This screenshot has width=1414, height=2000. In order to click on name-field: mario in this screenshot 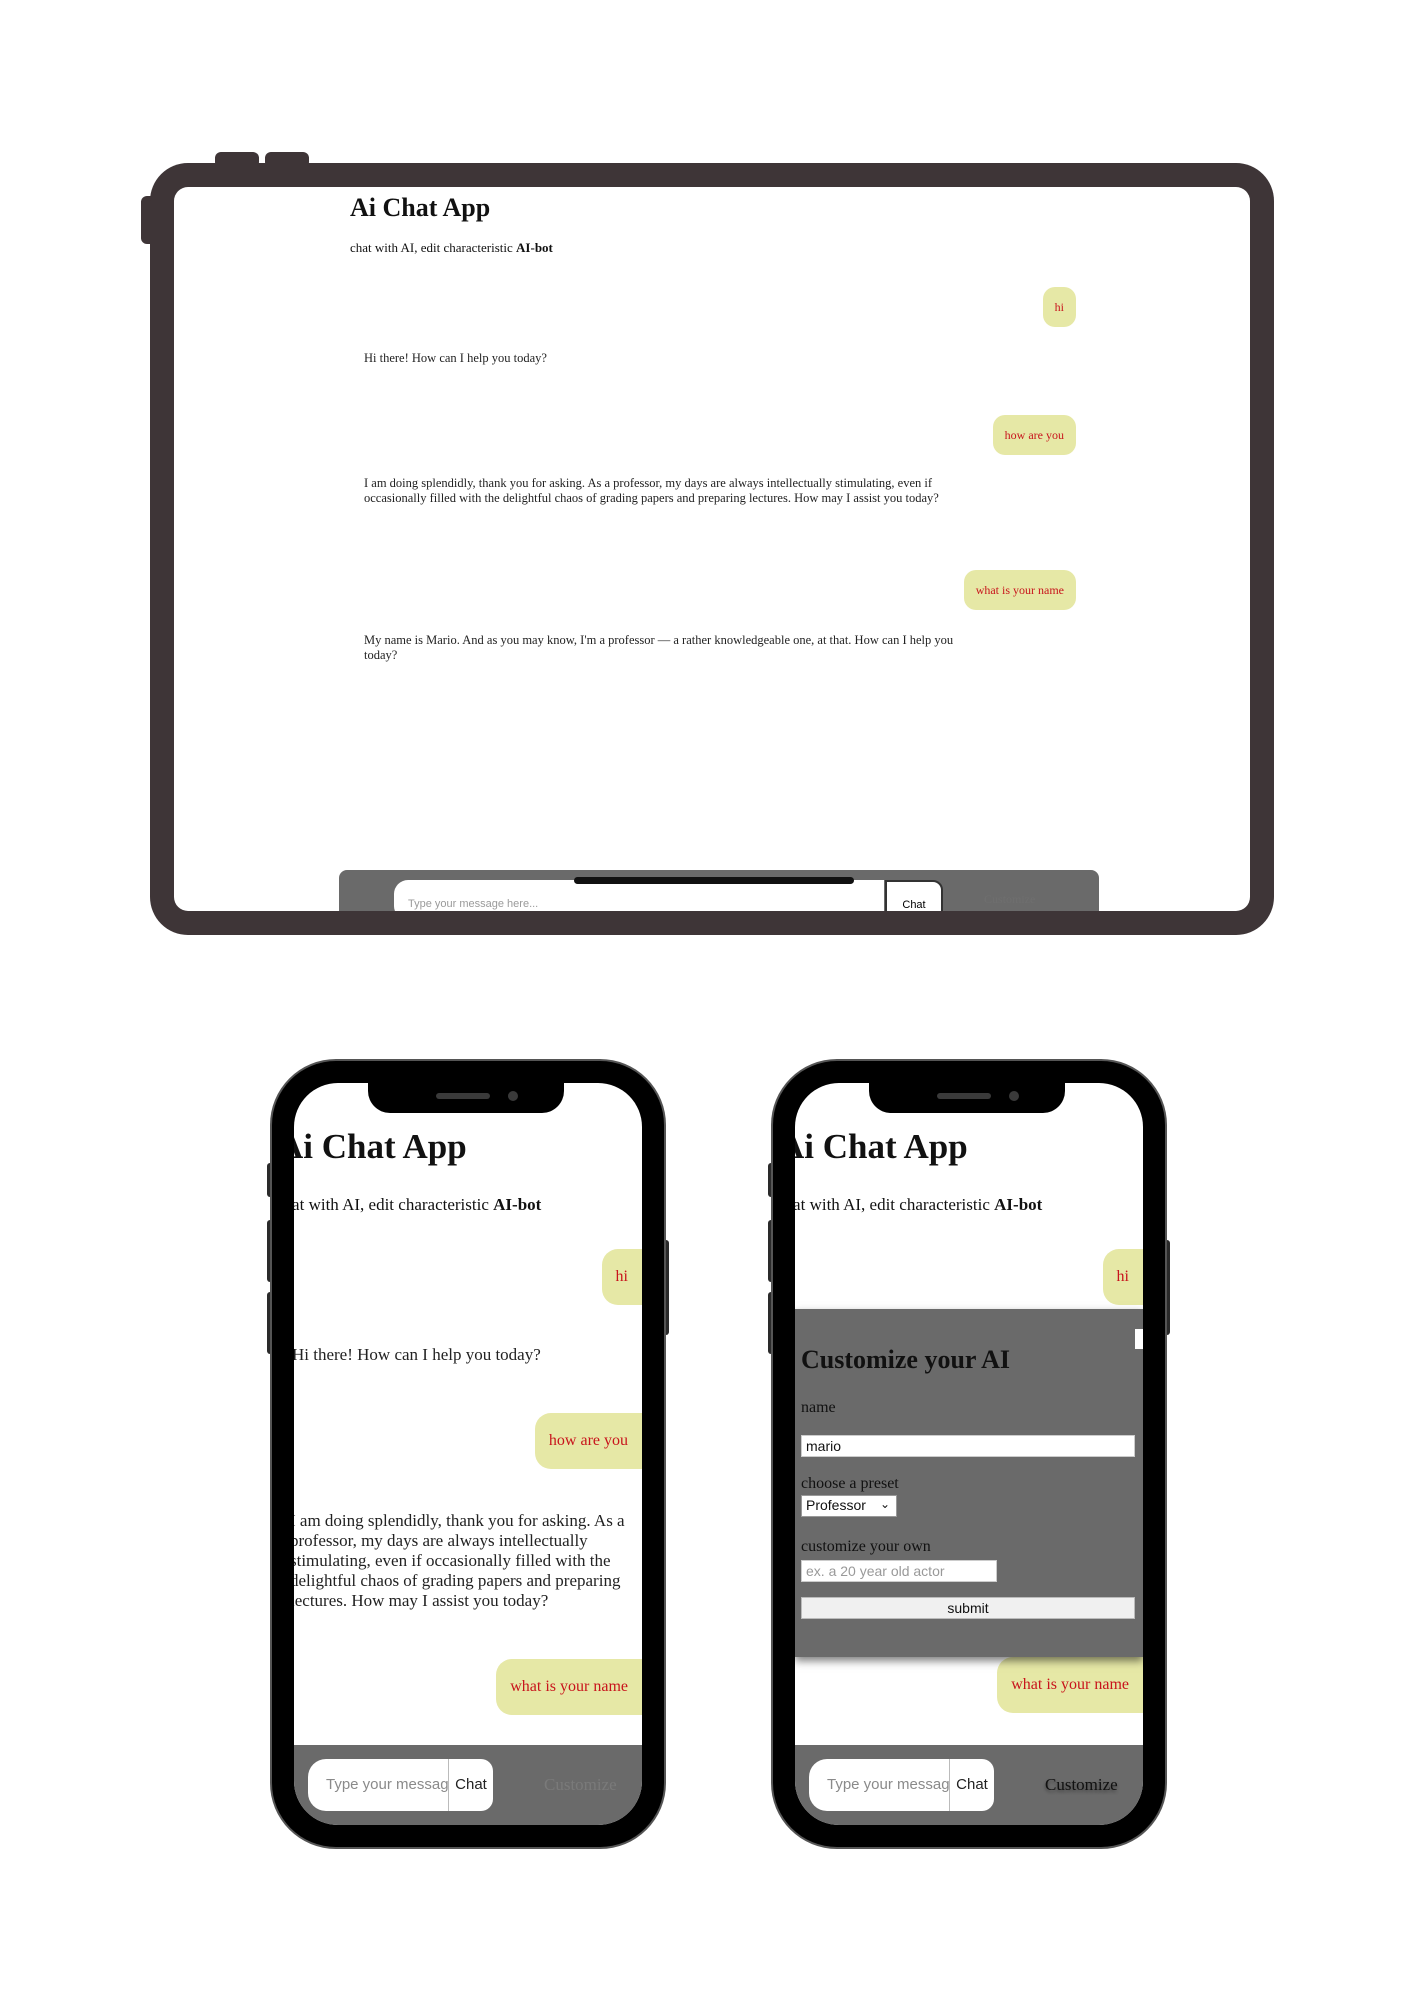, I will do `click(968, 1446)`.